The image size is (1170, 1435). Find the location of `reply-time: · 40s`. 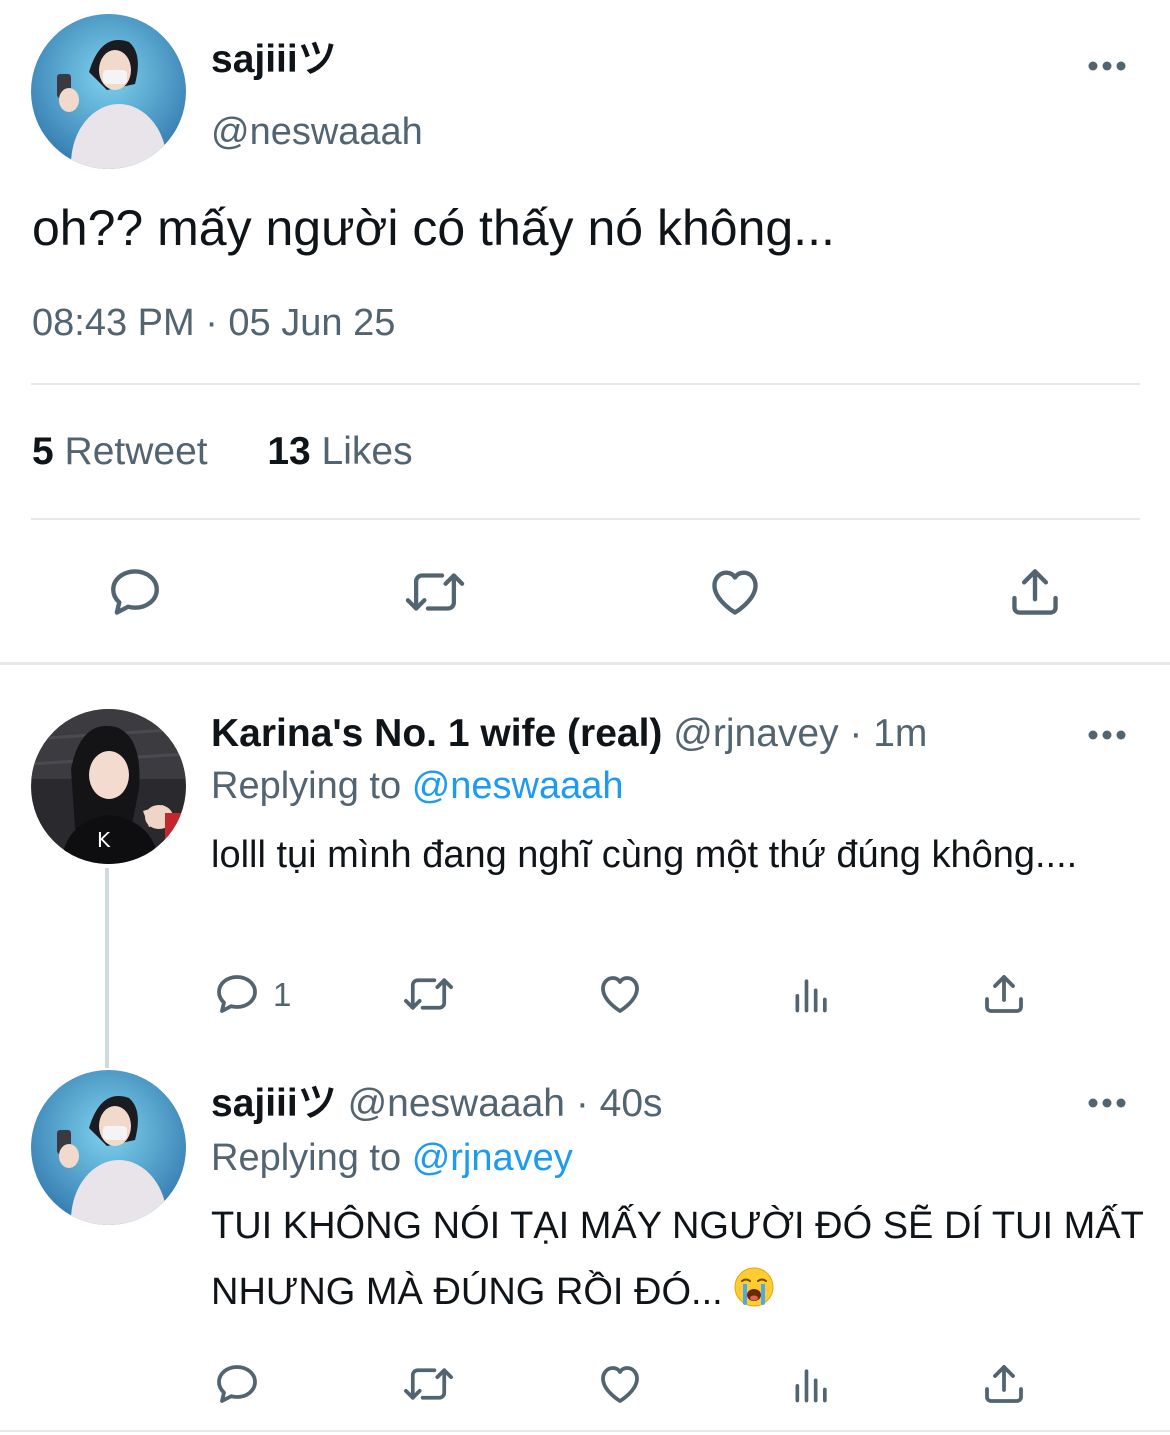

reply-time: · 40s is located at coordinates (619, 1103).